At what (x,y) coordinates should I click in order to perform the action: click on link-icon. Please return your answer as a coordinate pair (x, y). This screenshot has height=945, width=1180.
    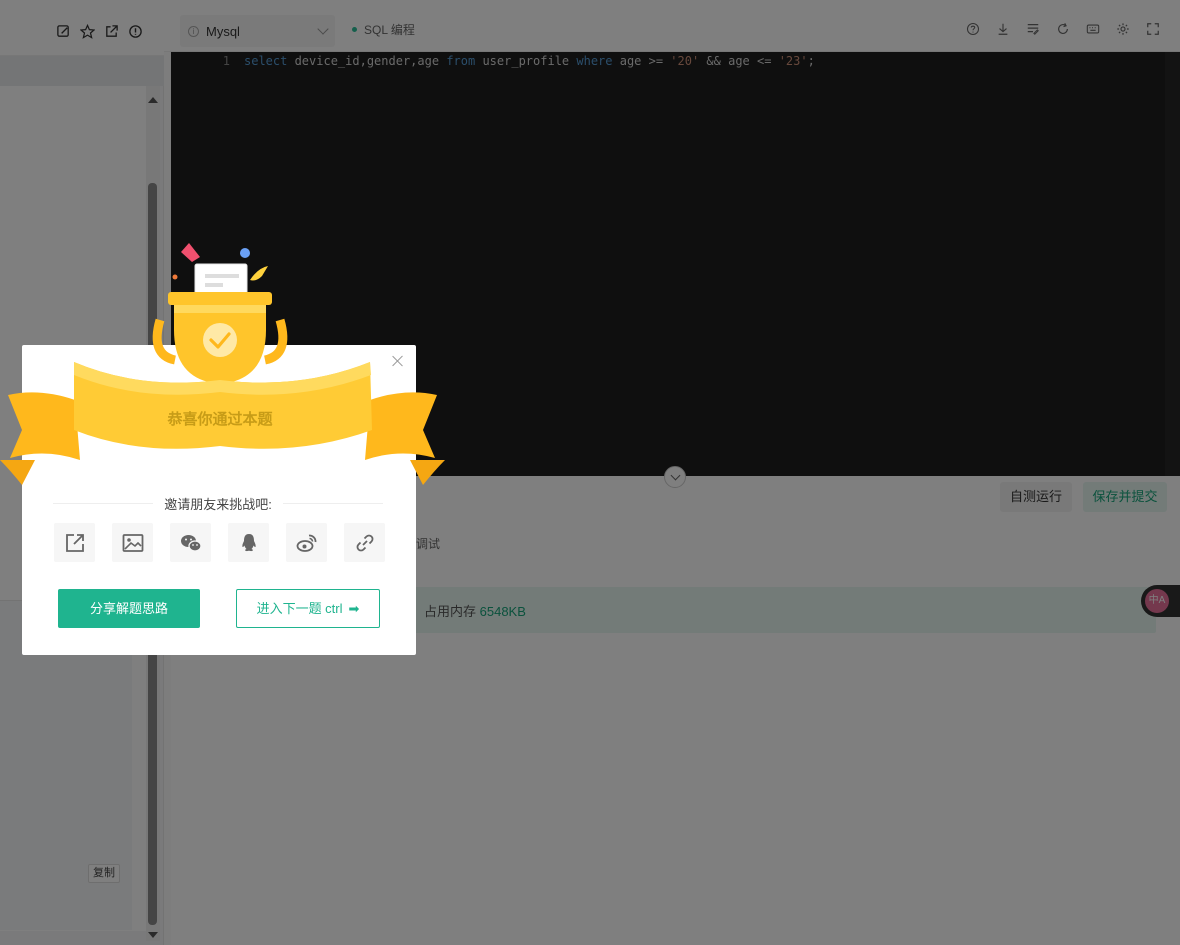
    Looking at the image, I should click on (364, 542).